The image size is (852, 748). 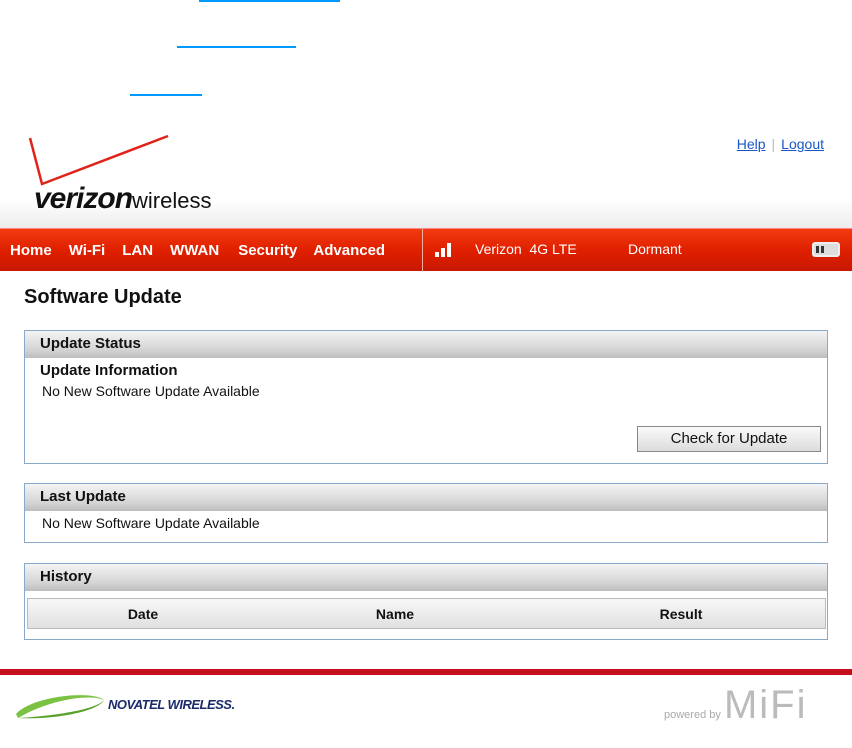 What do you see at coordinates (443, 250) in the screenshot?
I see `signal-strength-icon` at bounding box center [443, 250].